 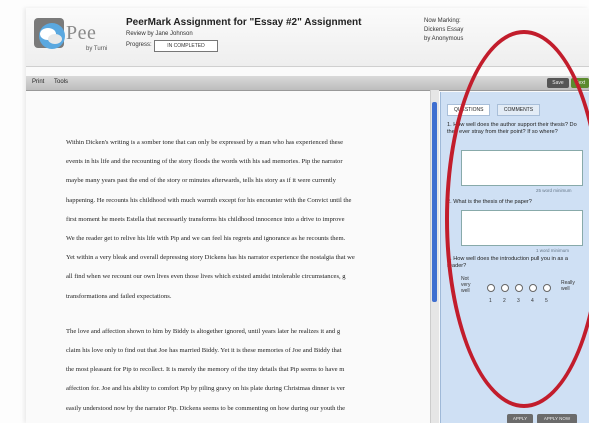 I want to click on rating-number: 2, so click(x=504, y=301).